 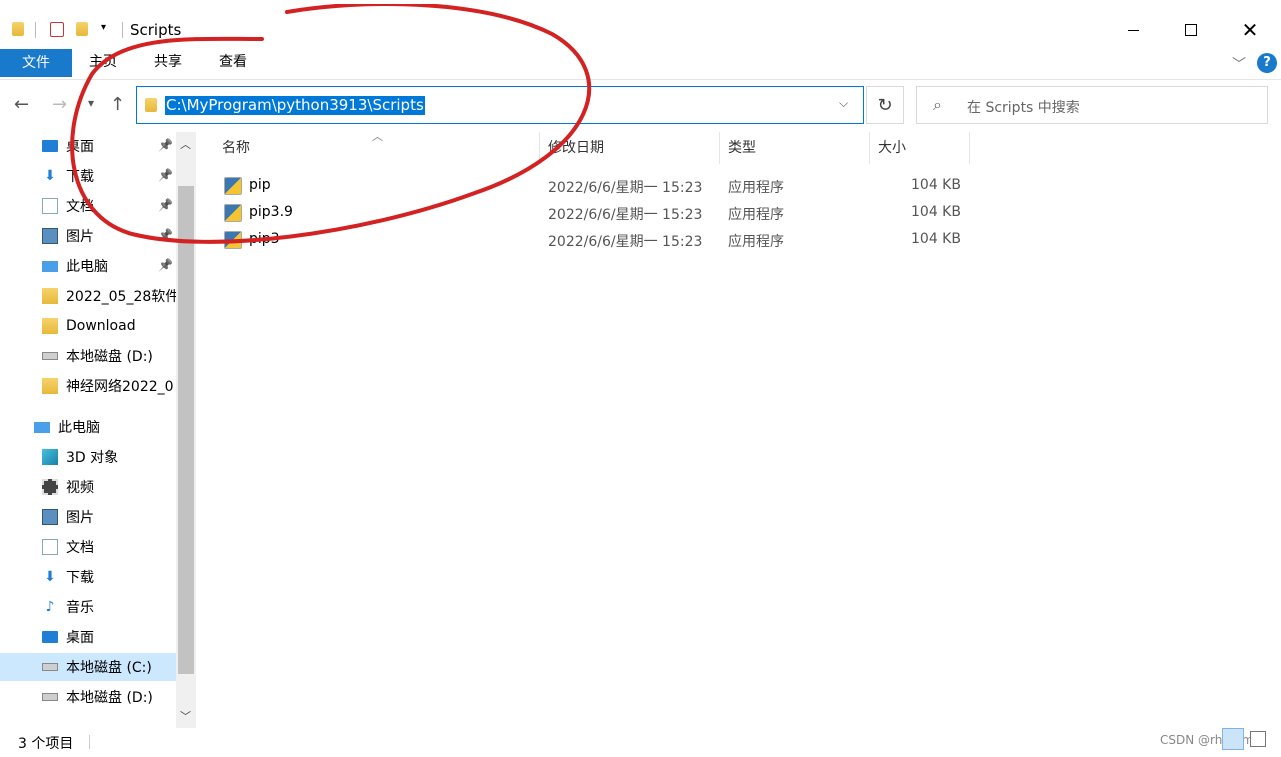 I want to click on sidebar-item-pc-1: 视频, so click(x=88, y=487).